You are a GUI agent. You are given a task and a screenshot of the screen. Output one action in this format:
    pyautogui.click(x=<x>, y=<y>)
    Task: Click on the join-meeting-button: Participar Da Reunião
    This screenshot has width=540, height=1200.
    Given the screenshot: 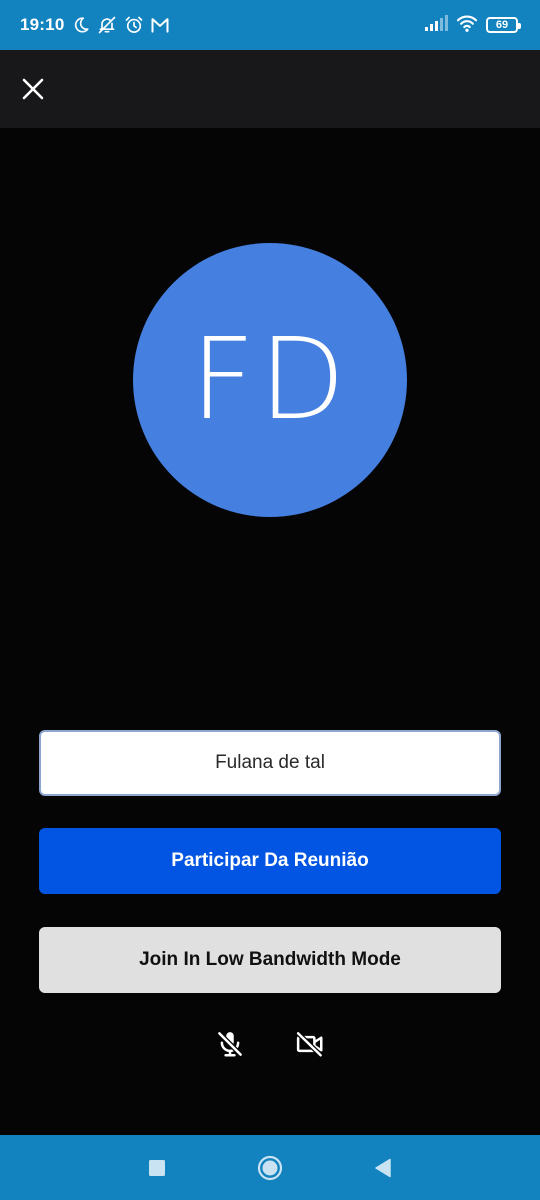 What is the action you would take?
    pyautogui.click(x=270, y=861)
    